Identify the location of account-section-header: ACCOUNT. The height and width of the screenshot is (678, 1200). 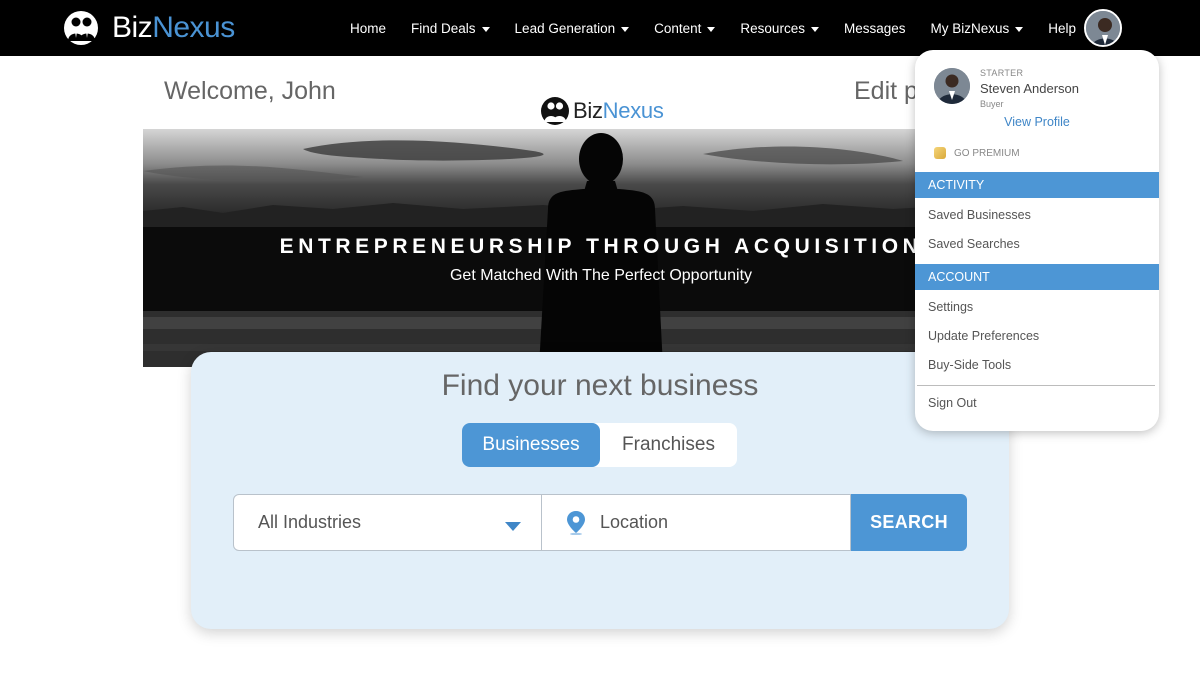
(1037, 277).